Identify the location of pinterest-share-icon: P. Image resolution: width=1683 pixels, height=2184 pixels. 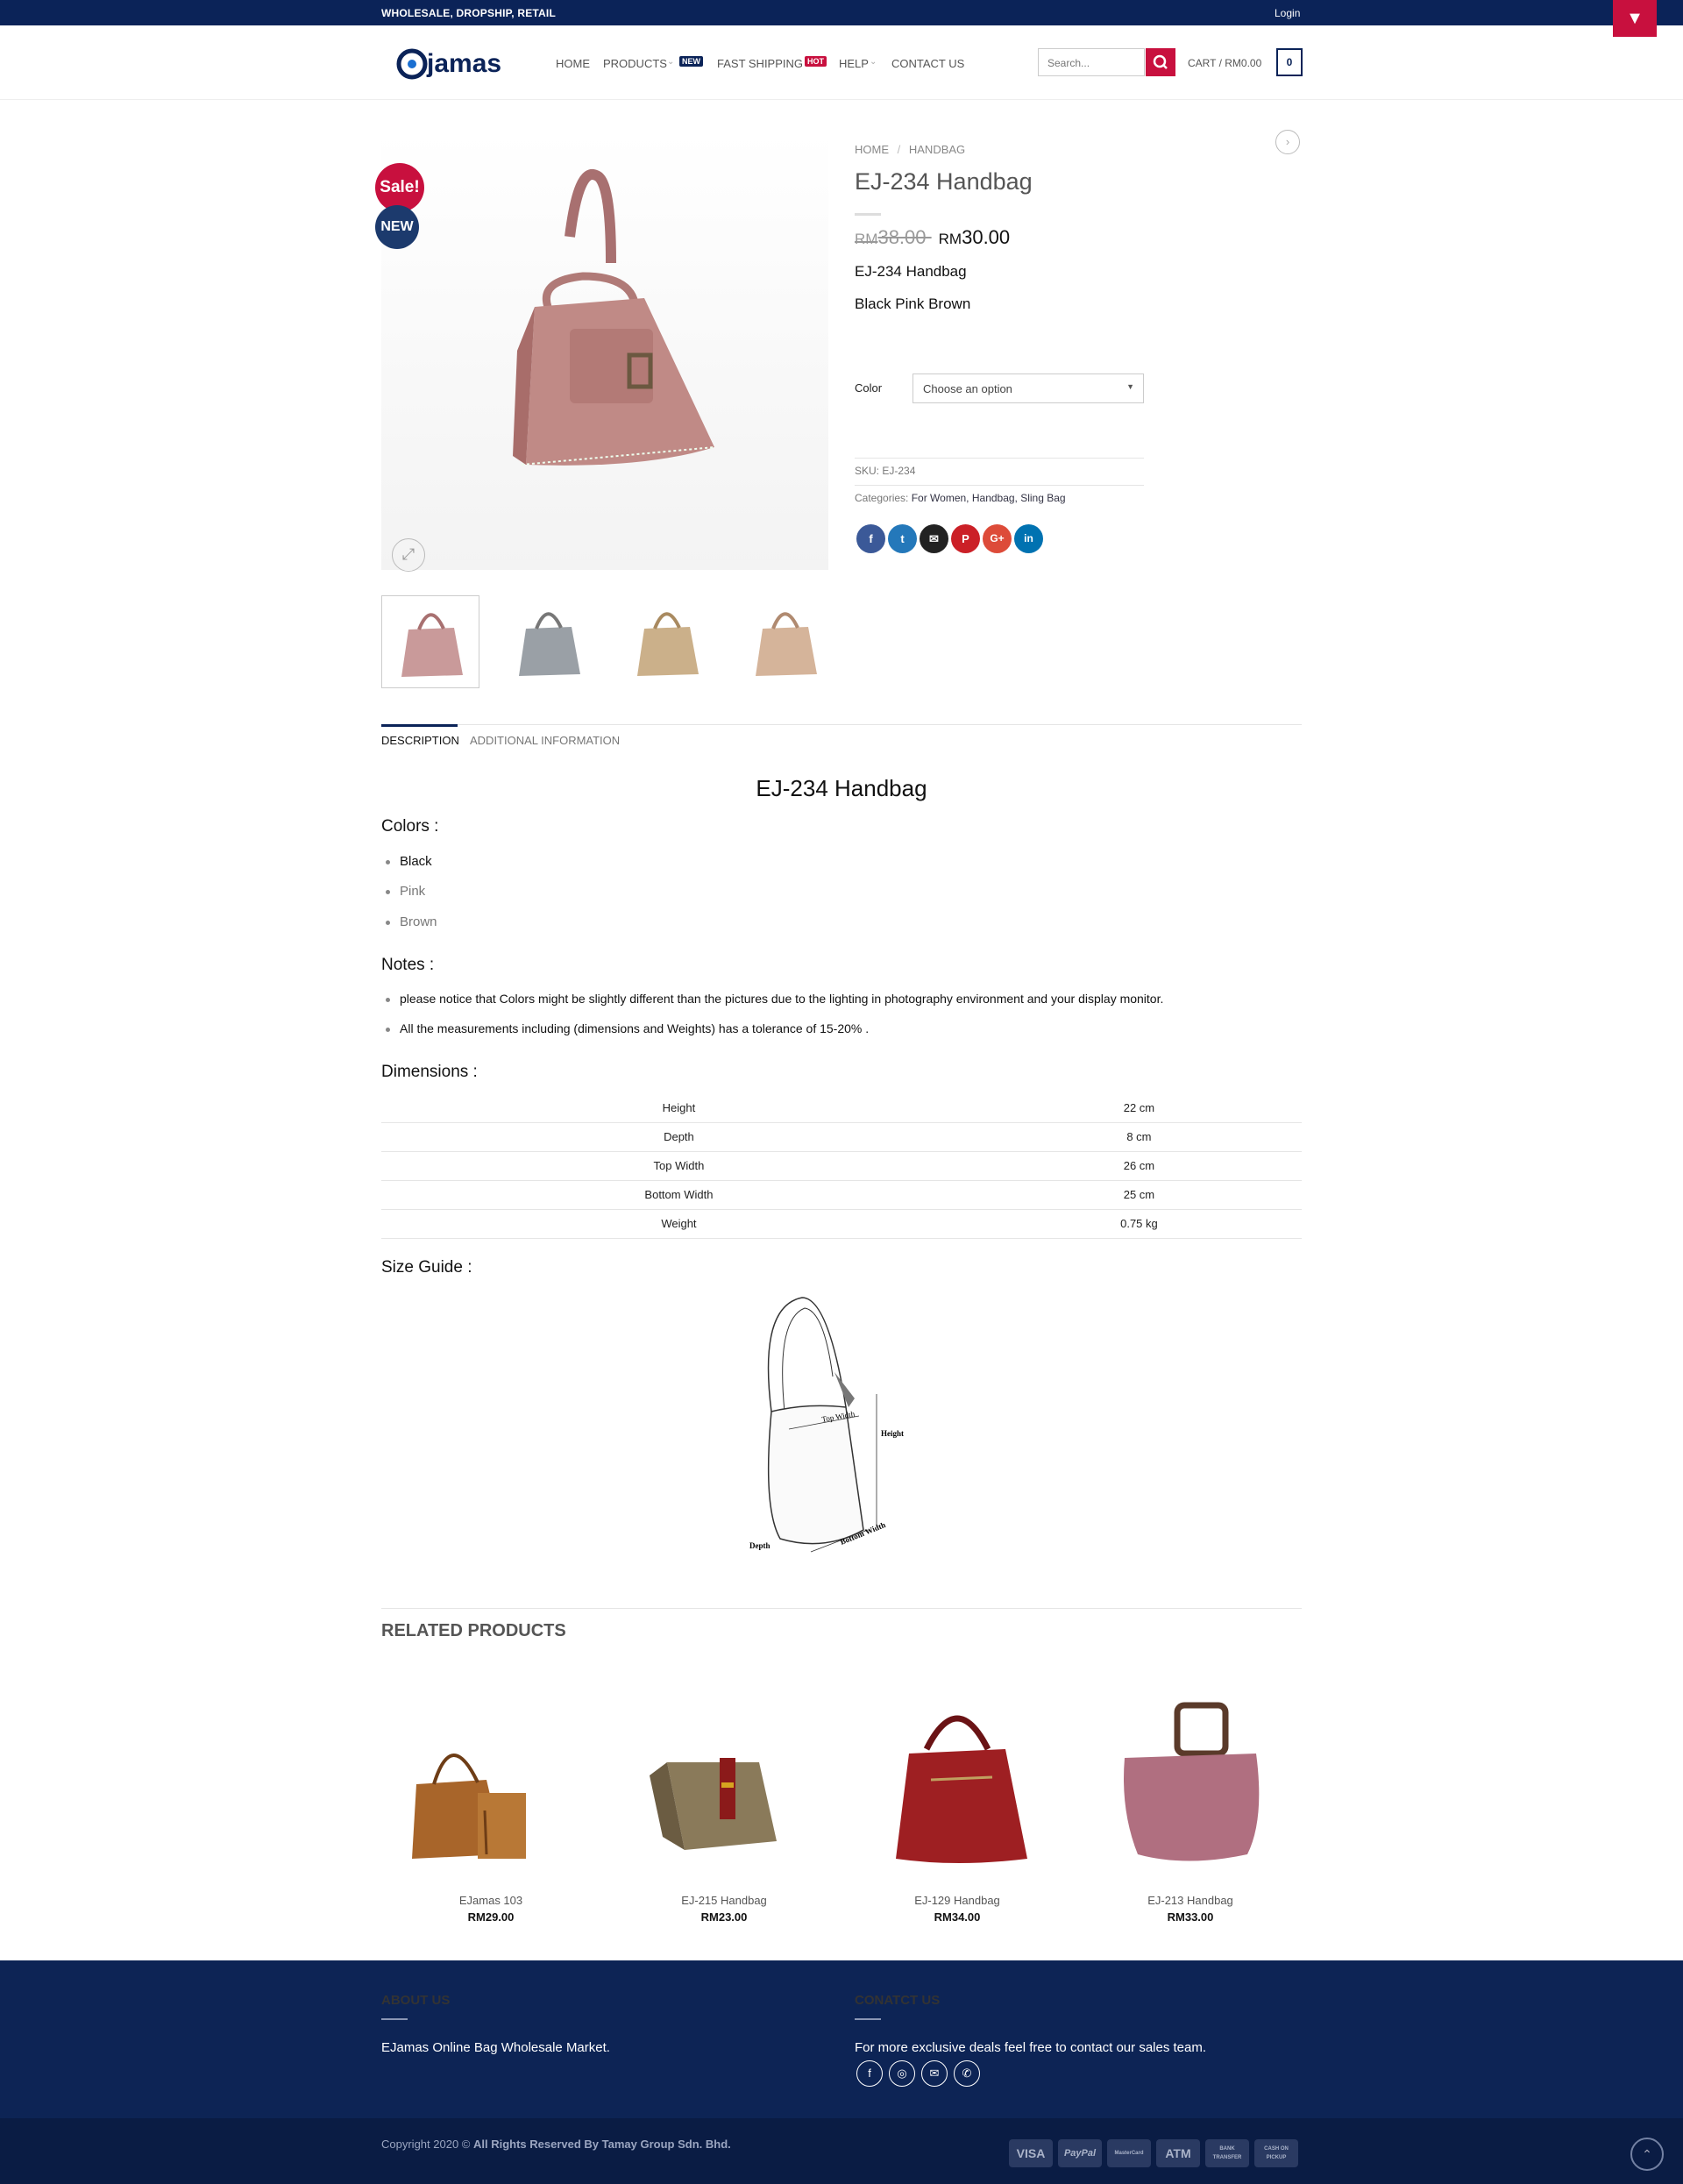
(965, 538).